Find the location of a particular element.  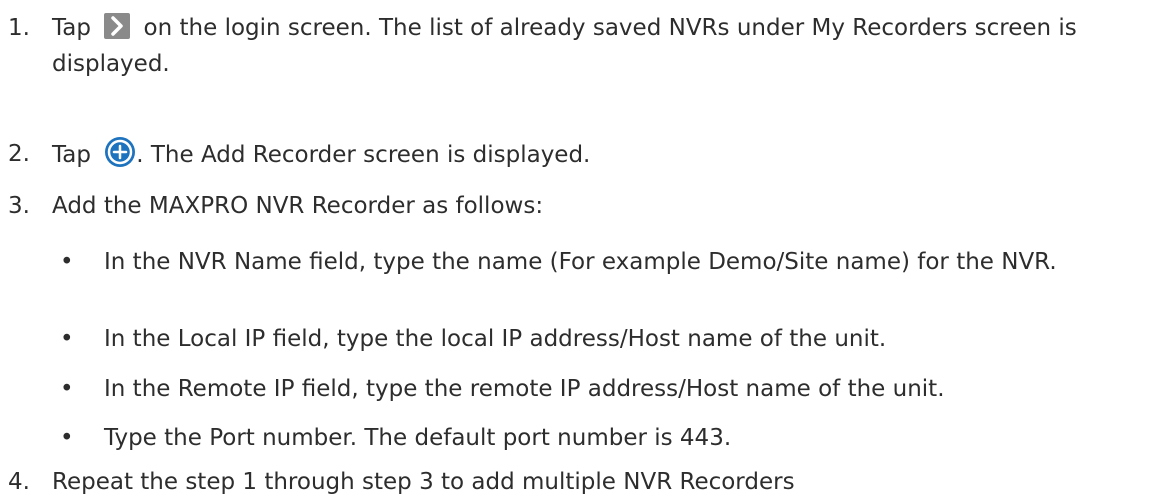

step-number: 3. is located at coordinates (19, 206).